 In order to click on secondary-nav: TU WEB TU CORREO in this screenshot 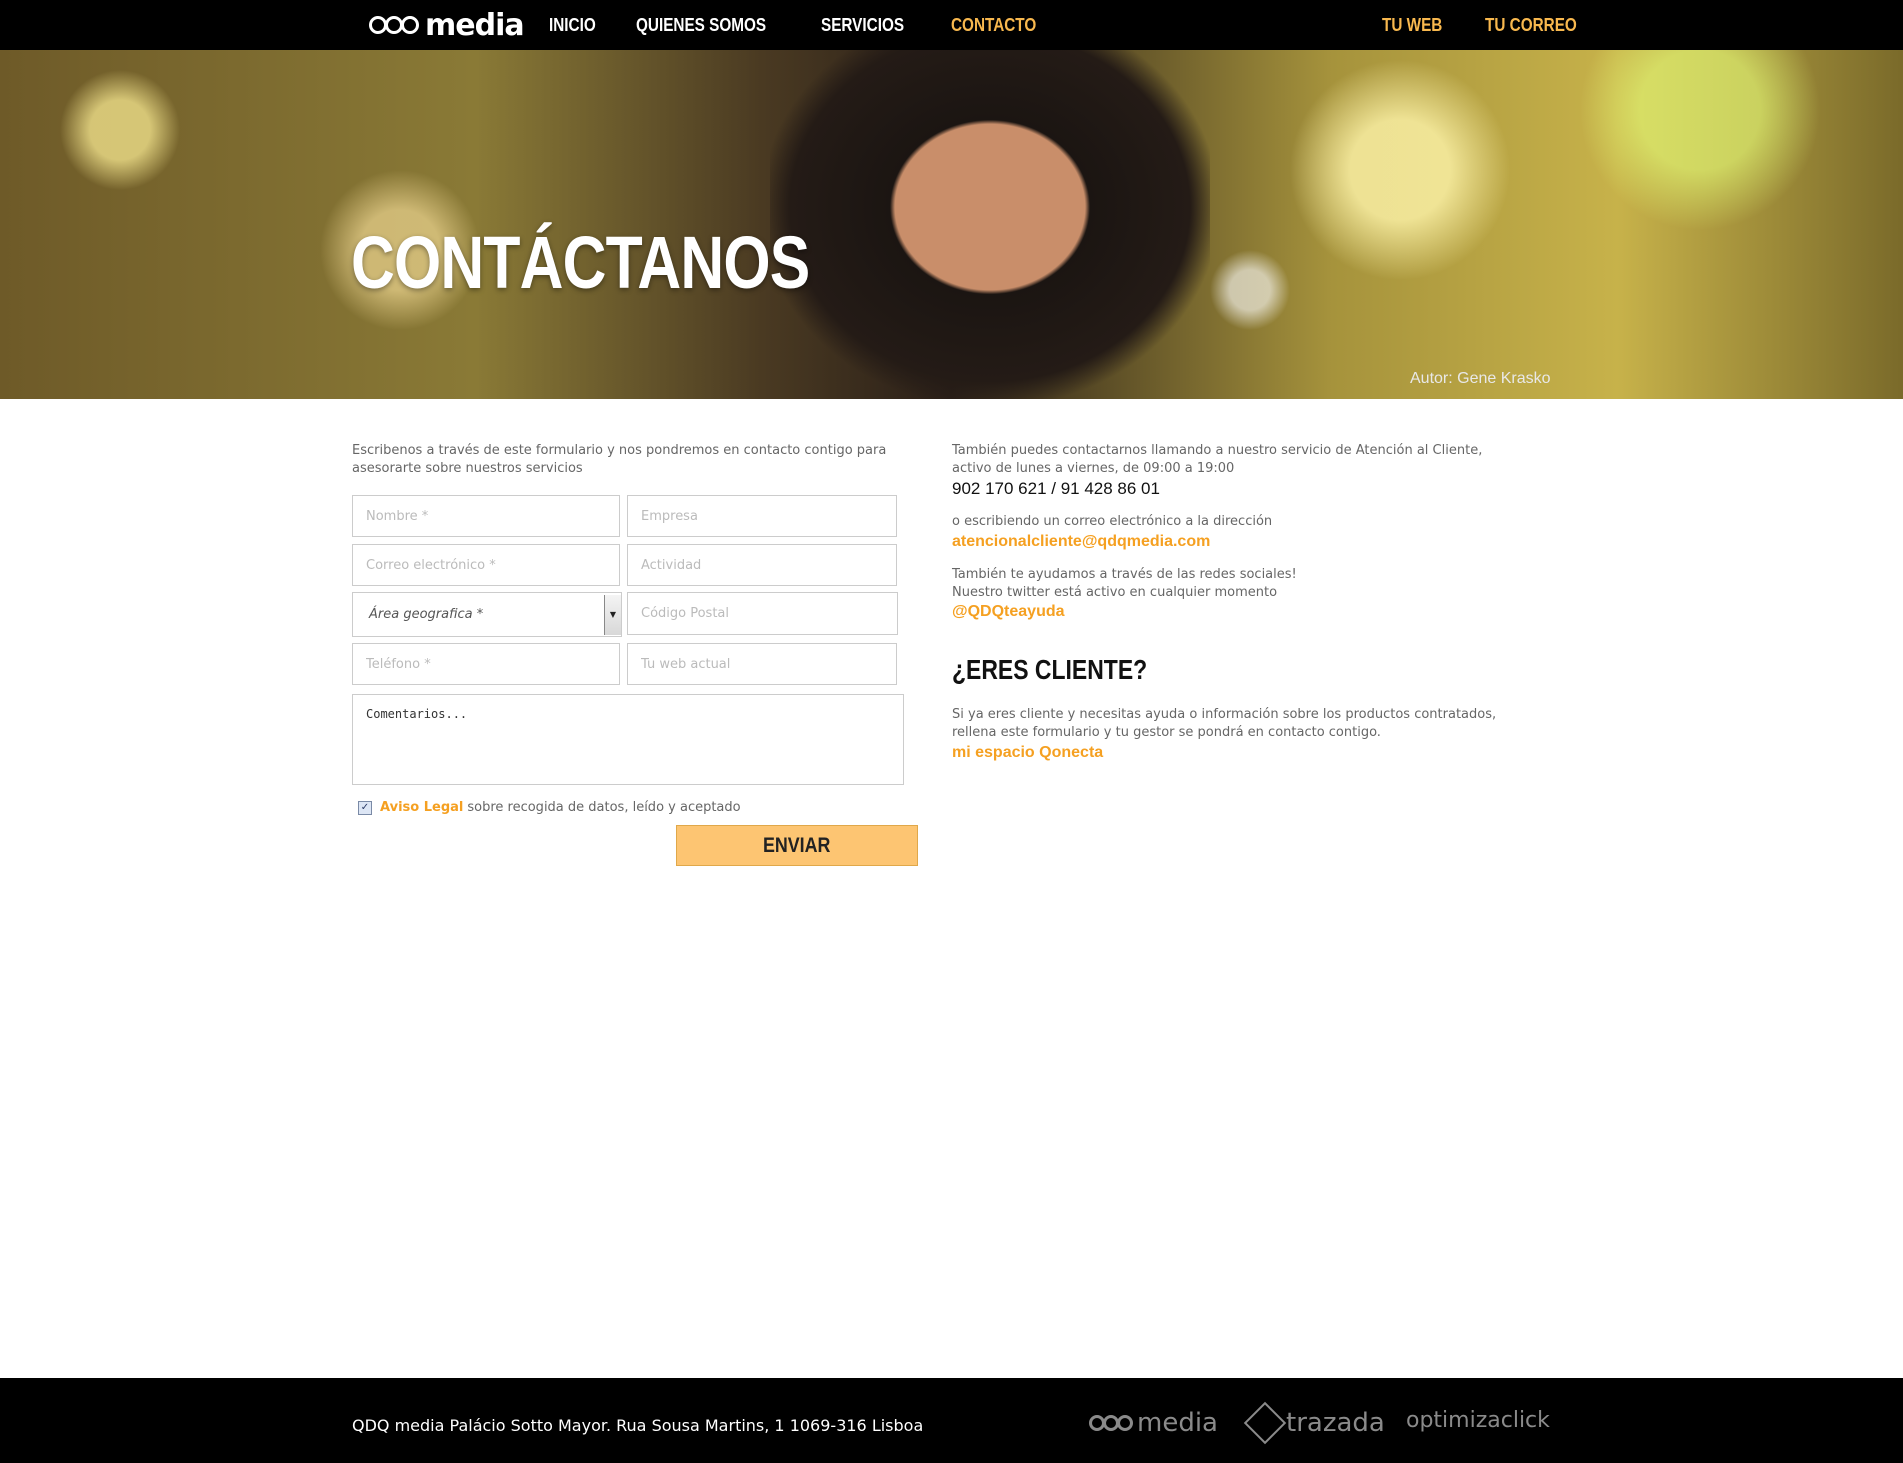, I will do `click(1503, 25)`.